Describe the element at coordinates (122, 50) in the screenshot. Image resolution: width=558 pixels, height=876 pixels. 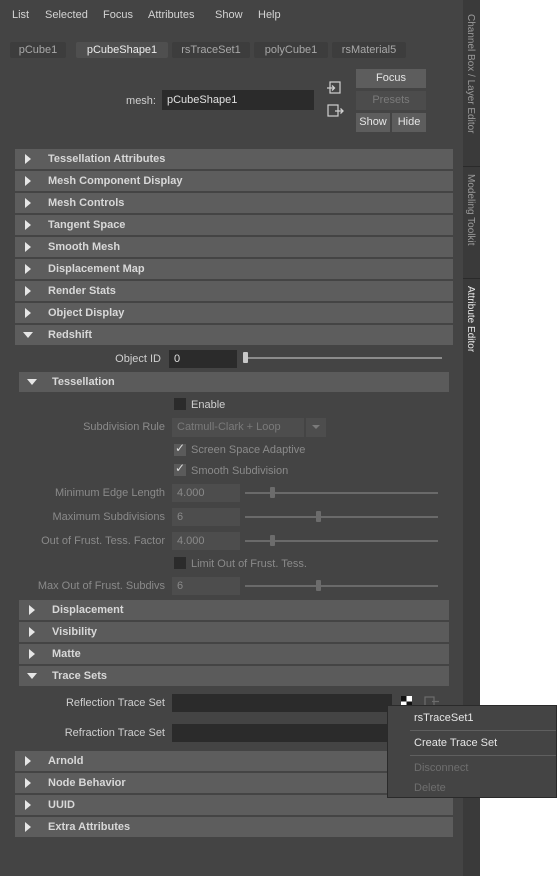
I see `tab-pcubeshape1: pCubeShape1` at that location.